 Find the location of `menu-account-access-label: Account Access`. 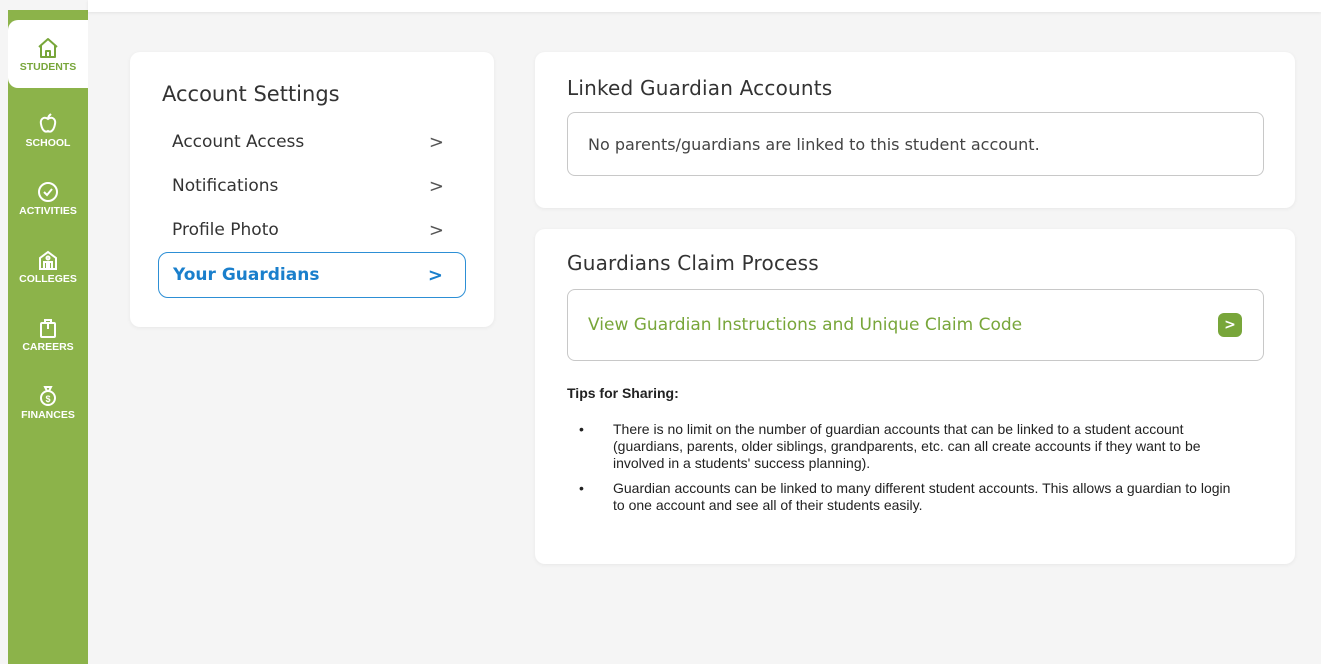

menu-account-access-label: Account Access is located at coordinates (238, 142).